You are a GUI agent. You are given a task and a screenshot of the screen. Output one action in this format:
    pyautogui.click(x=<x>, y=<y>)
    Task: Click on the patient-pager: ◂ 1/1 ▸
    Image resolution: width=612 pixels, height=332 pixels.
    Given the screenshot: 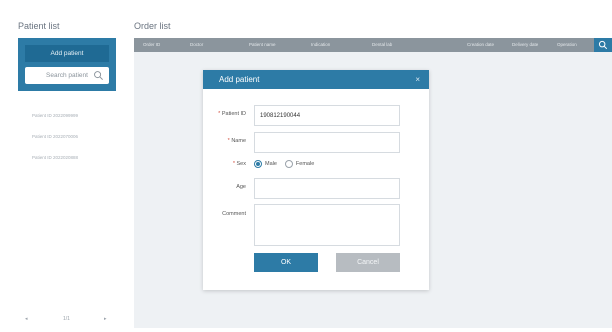 What is the action you would take?
    pyautogui.click(x=67, y=319)
    